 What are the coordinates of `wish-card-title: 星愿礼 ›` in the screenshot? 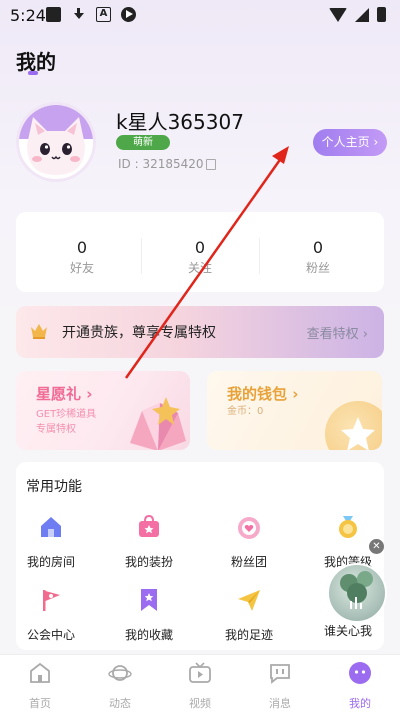 It's located at (64, 394).